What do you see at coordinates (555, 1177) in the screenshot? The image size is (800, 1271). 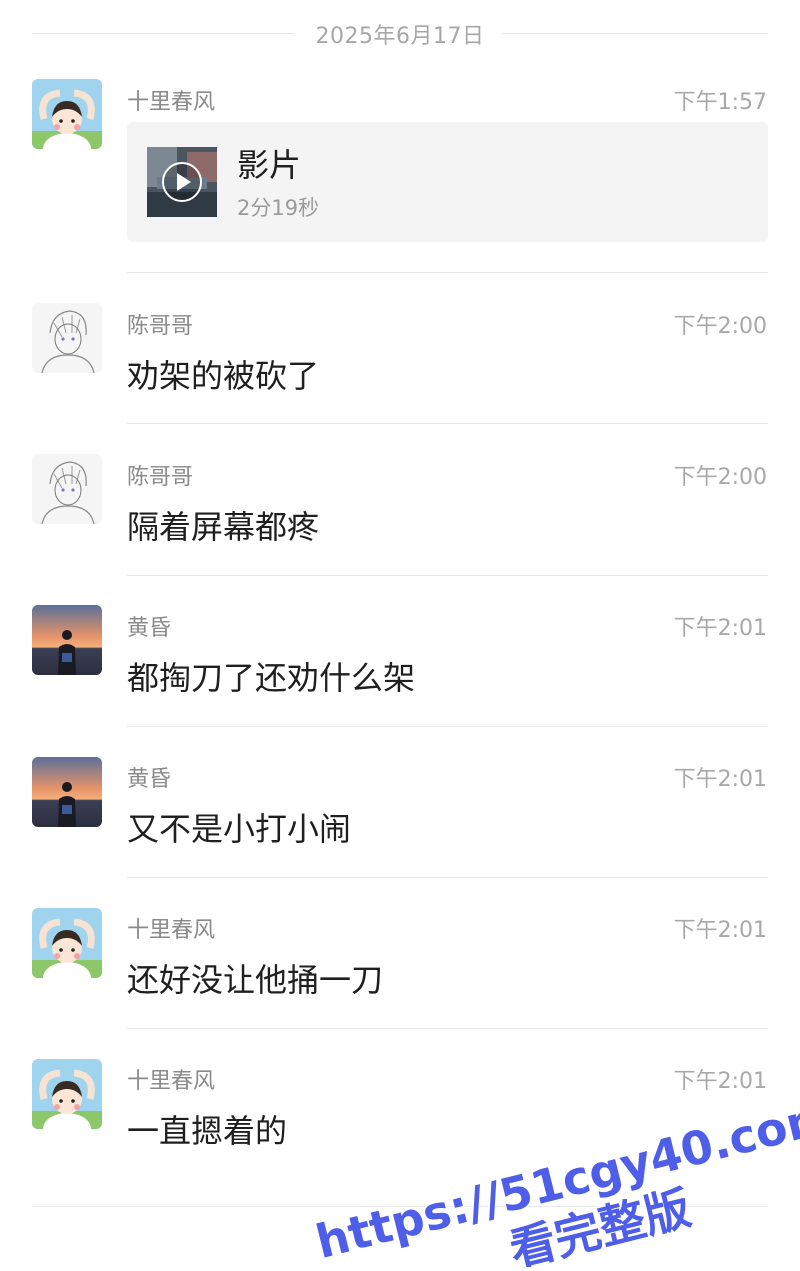 I see `watermark-url: https://51cgy40.com` at bounding box center [555, 1177].